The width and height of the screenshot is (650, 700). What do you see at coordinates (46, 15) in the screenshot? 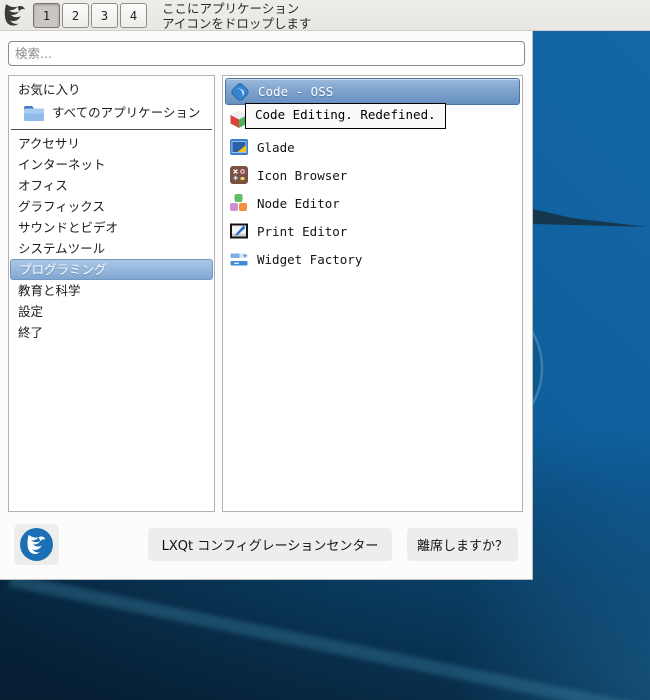
I see `workspace-button-1: 1` at bounding box center [46, 15].